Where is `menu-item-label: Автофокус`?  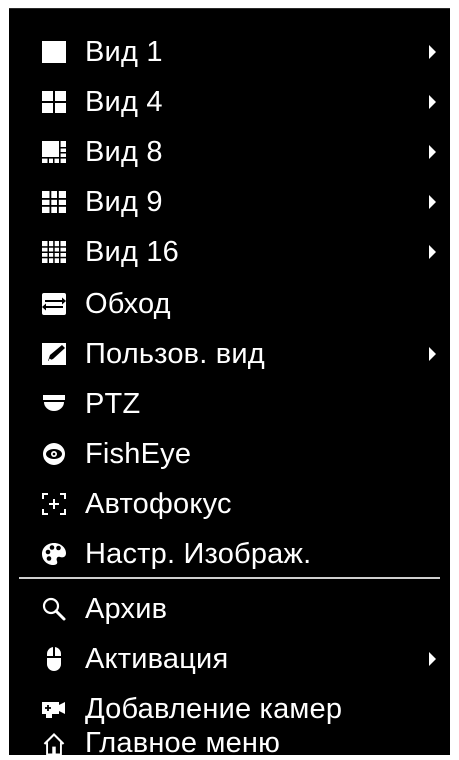 menu-item-label: Автофокус is located at coordinates (158, 503).